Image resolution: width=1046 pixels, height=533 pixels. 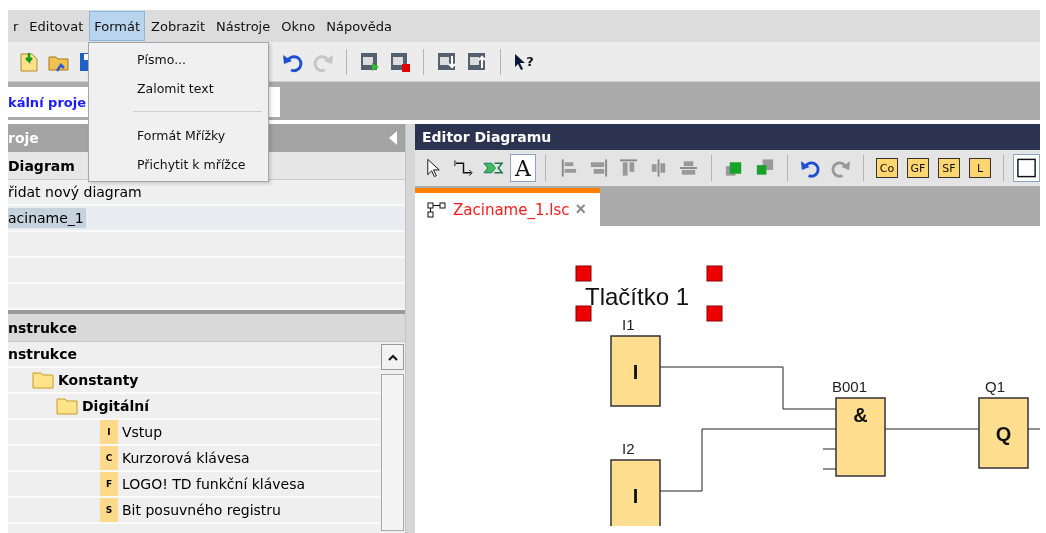 What do you see at coordinates (186, 458) in the screenshot?
I see `tree-item: Kurzorová klávesa` at bounding box center [186, 458].